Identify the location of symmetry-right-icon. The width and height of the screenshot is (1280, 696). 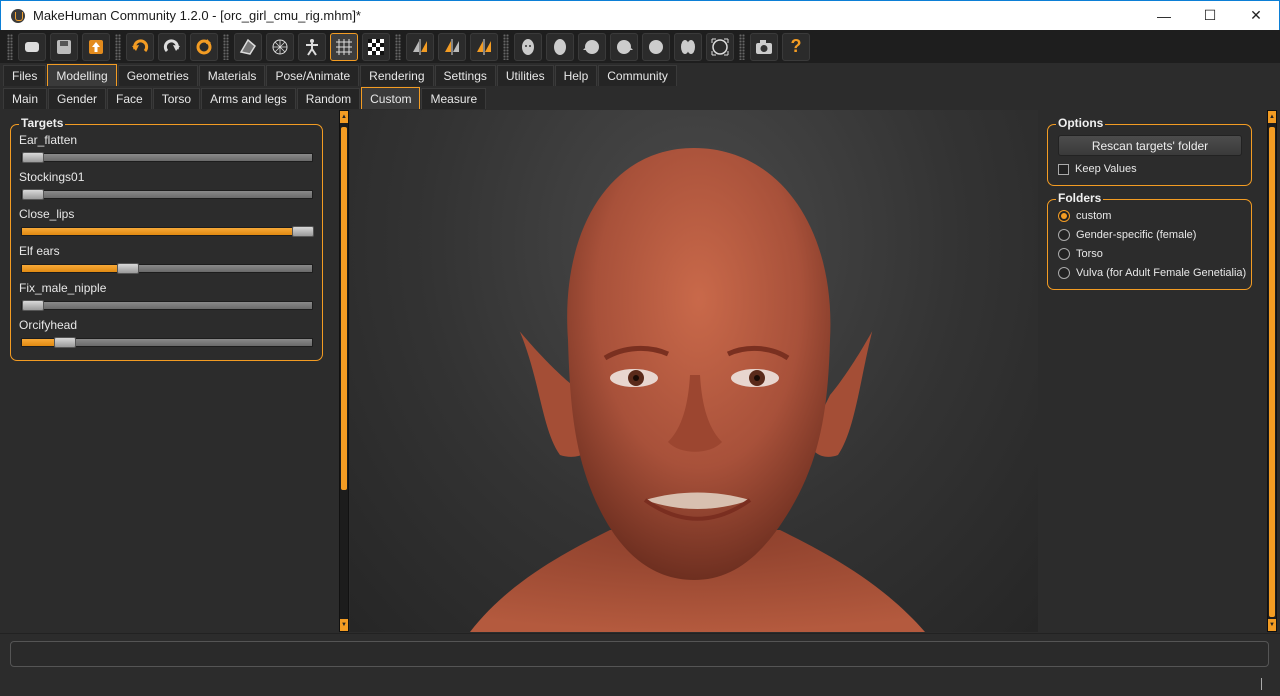
(420, 46).